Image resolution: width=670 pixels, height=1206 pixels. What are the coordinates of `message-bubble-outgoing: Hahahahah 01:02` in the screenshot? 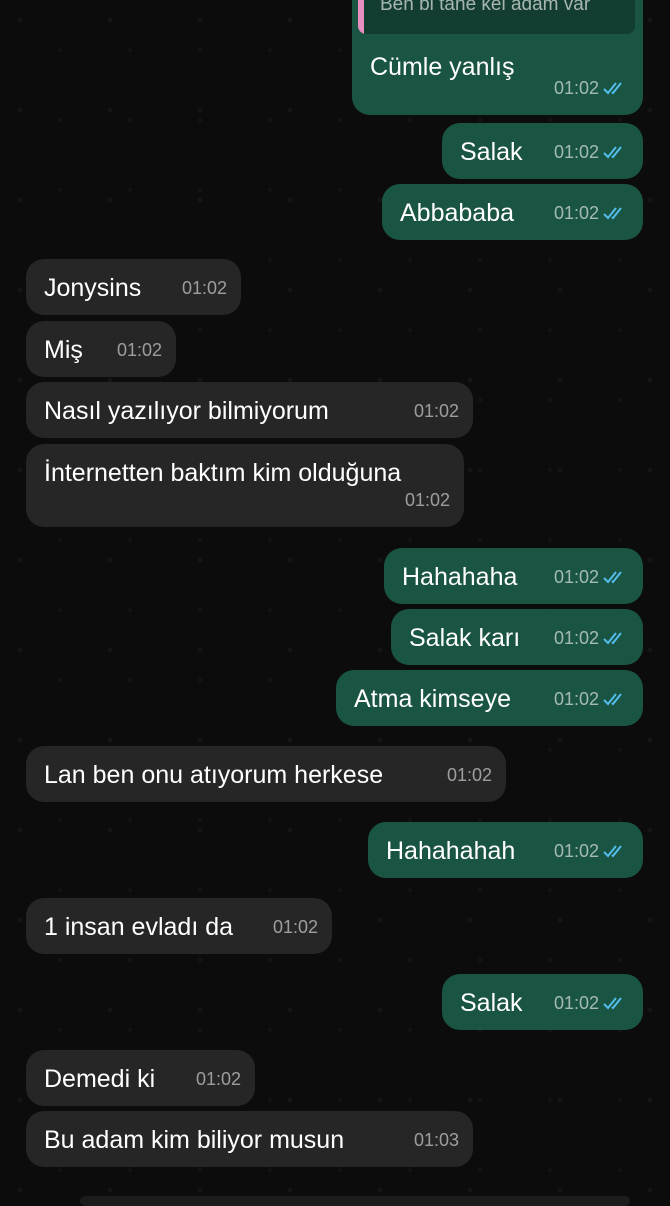 It's located at (505, 850).